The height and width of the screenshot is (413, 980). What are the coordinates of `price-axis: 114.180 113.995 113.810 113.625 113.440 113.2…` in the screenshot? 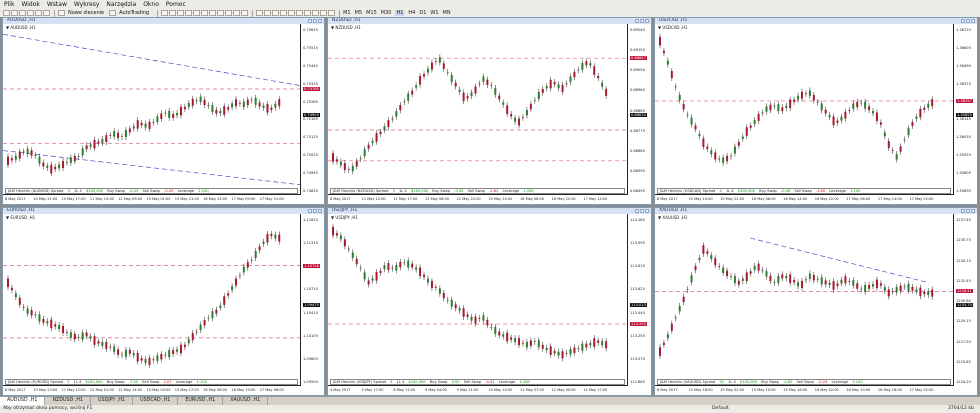 It's located at (639, 304).